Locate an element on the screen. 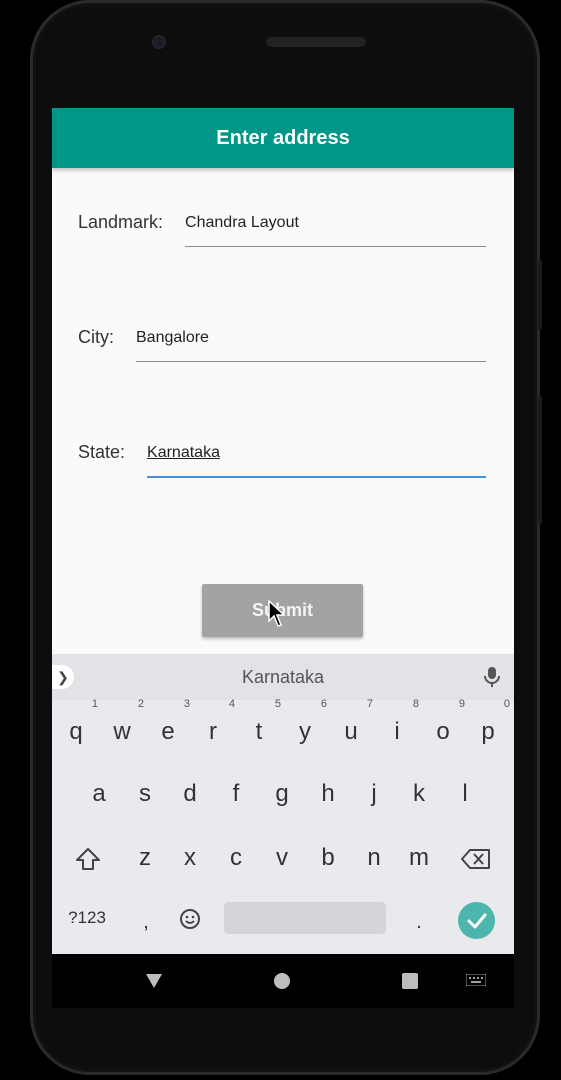 The height and width of the screenshot is (1080, 561). key-o: o9 is located at coordinates (444, 727).